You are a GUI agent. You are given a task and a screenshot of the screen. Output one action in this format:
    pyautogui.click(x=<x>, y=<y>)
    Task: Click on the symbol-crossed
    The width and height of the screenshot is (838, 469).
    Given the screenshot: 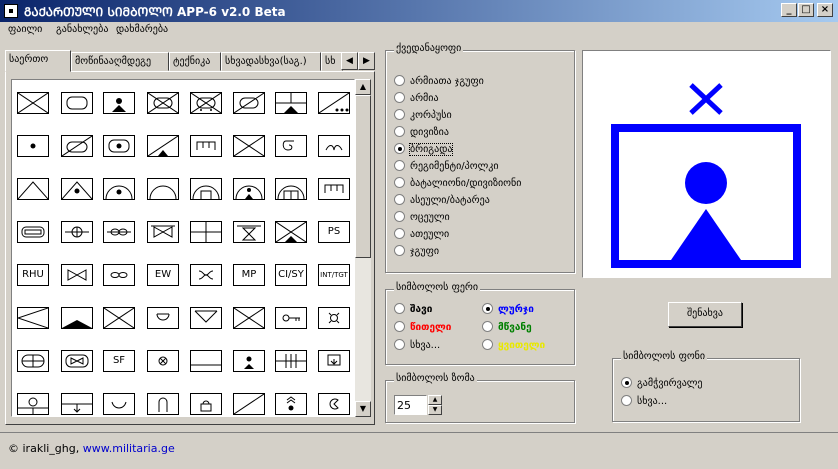 What is the action you would take?
    pyautogui.click(x=249, y=146)
    